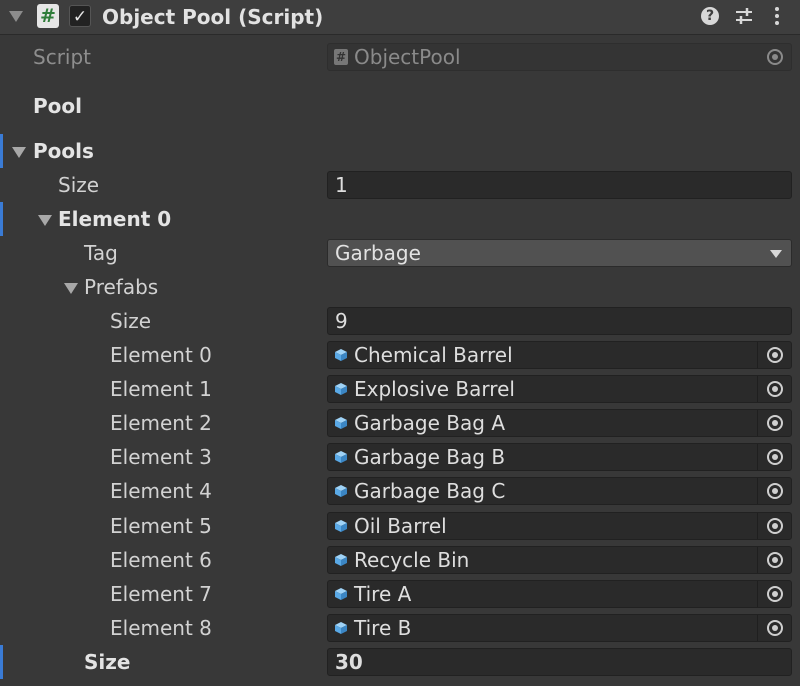  Describe the element at coordinates (101, 253) in the screenshot. I see `tag-label: Tag` at that location.